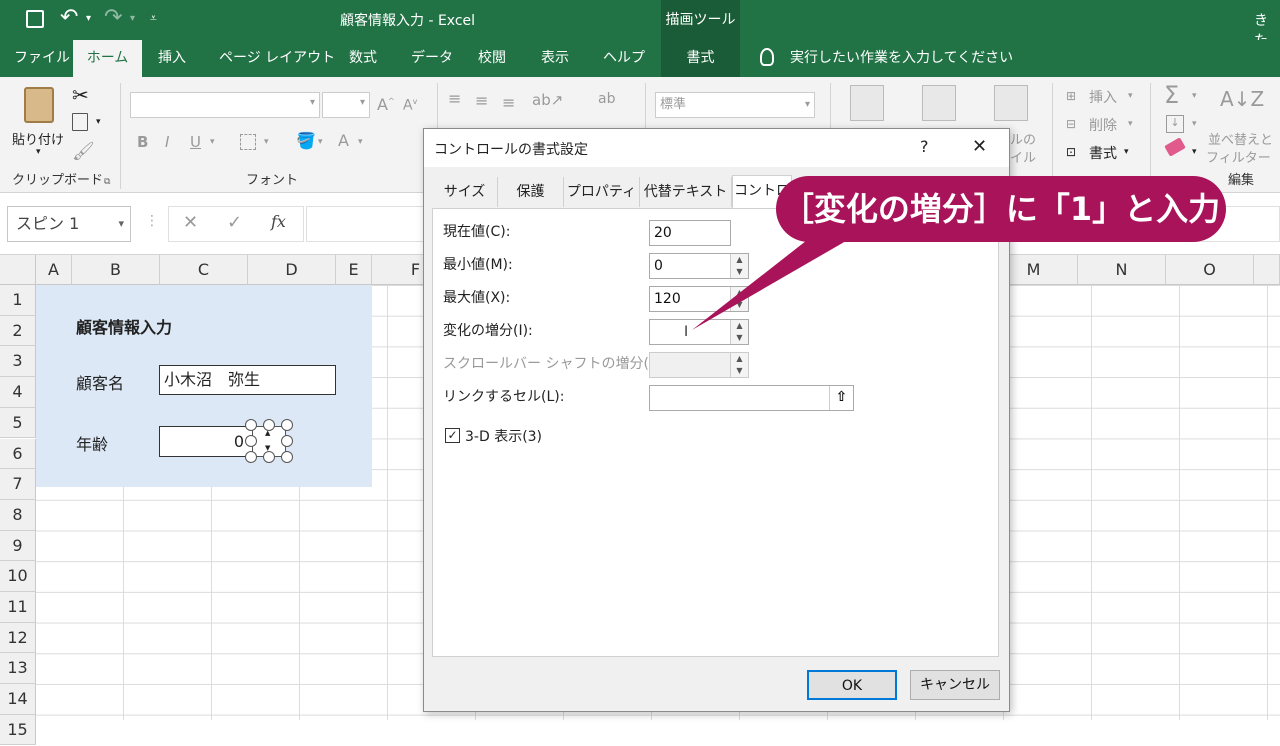 Image resolution: width=1280 pixels, height=746 pixels. What do you see at coordinates (18, 515) in the screenshot?
I see `row-header: 8` at bounding box center [18, 515].